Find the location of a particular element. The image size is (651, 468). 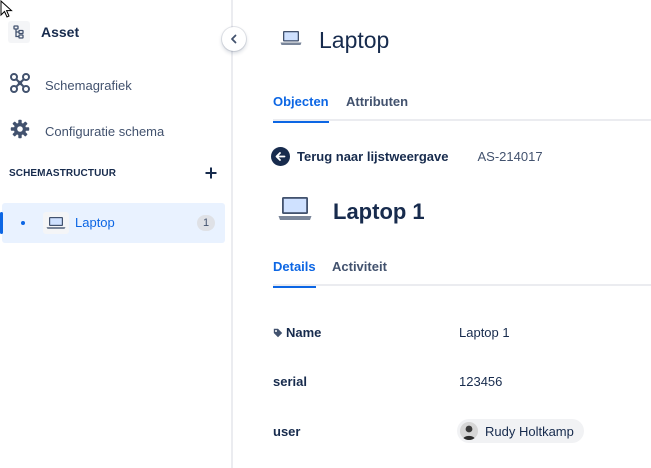

add-object-type-button is located at coordinates (211, 173).